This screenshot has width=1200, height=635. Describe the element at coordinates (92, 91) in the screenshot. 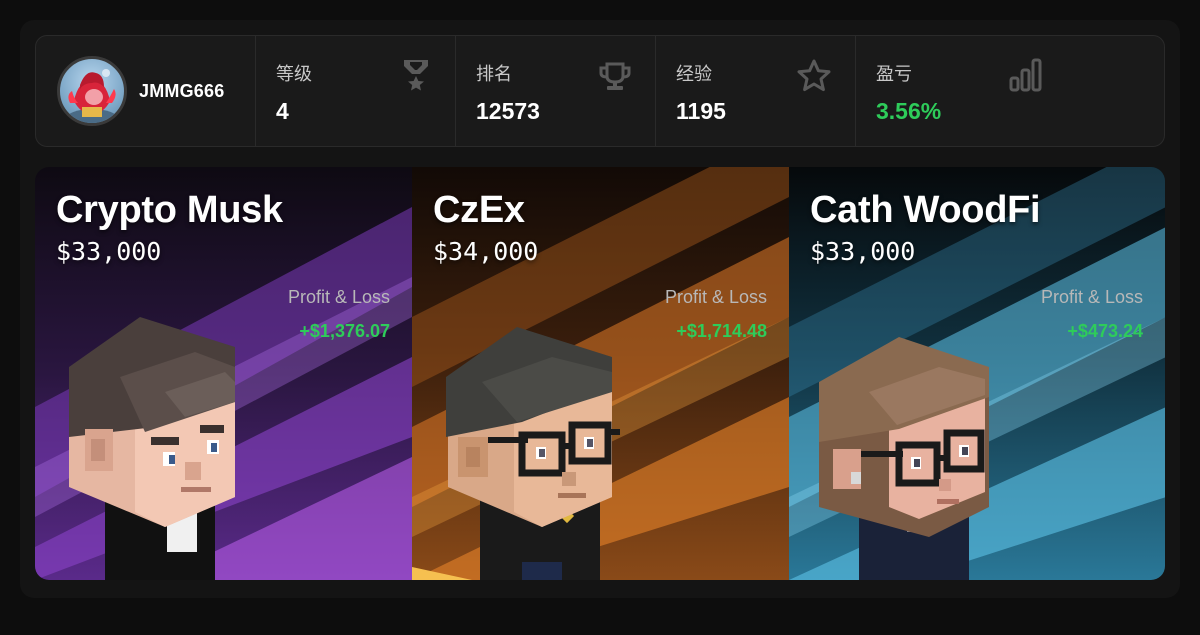

I see `avatar` at that location.